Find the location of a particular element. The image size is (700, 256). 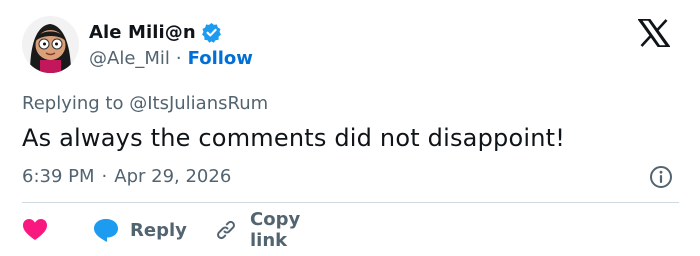

copy-link-button: Copy link is located at coordinates (257, 230).